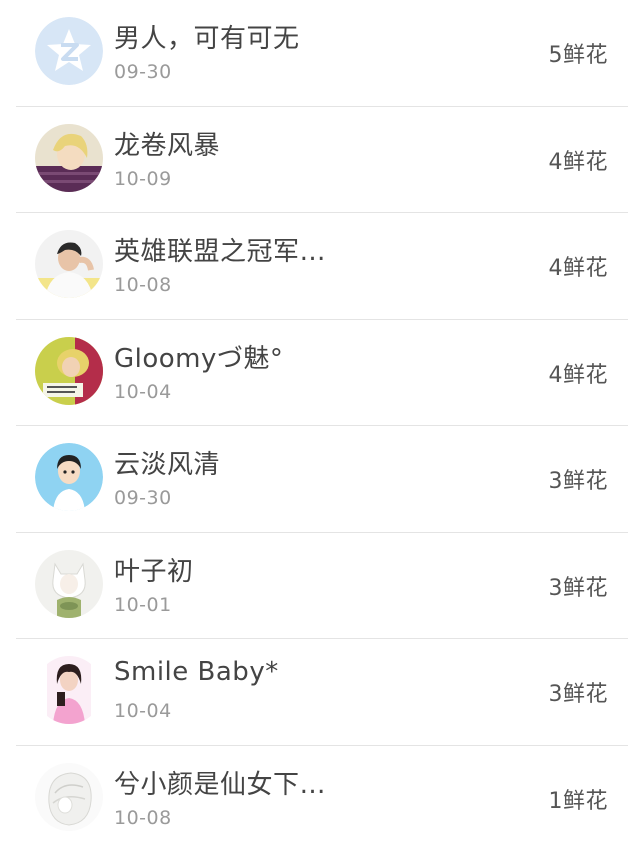 The height and width of the screenshot is (852, 640). What do you see at coordinates (69, 584) in the screenshot?
I see `anime-fox-girl-avatar-icon` at bounding box center [69, 584].